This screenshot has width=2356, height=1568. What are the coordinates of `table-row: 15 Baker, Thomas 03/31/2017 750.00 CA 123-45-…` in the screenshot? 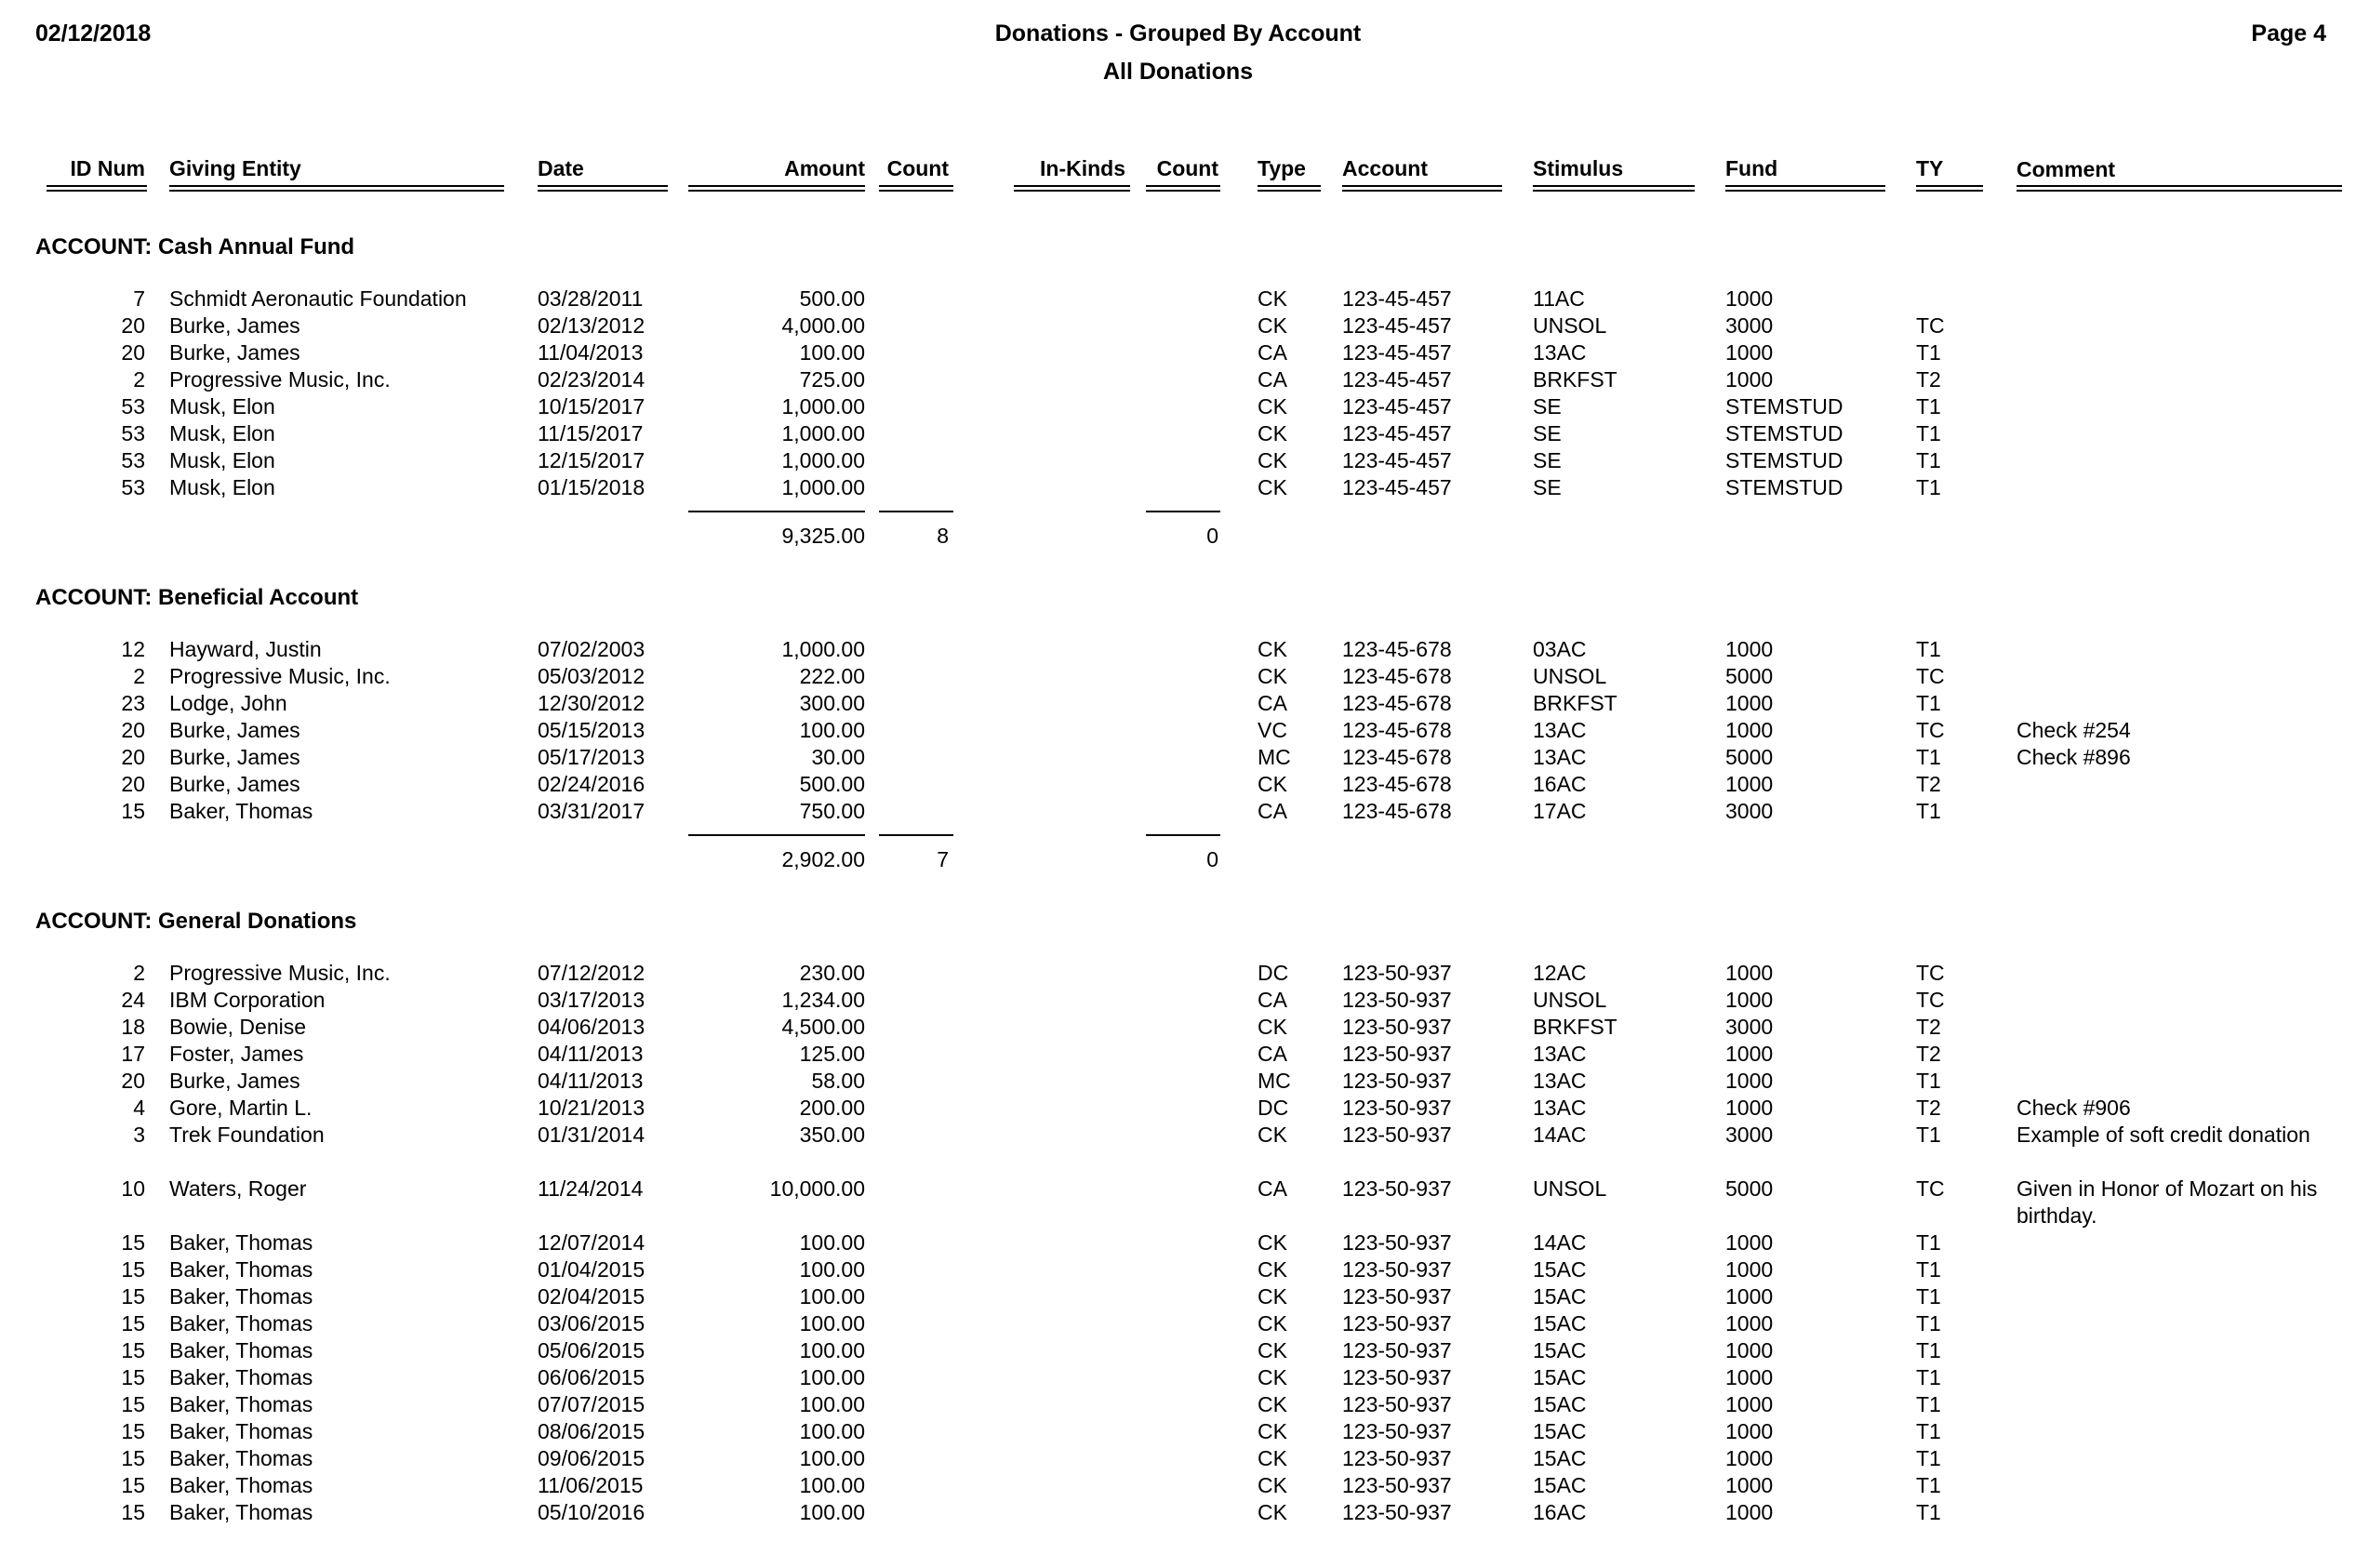 It's located at (1178, 811).